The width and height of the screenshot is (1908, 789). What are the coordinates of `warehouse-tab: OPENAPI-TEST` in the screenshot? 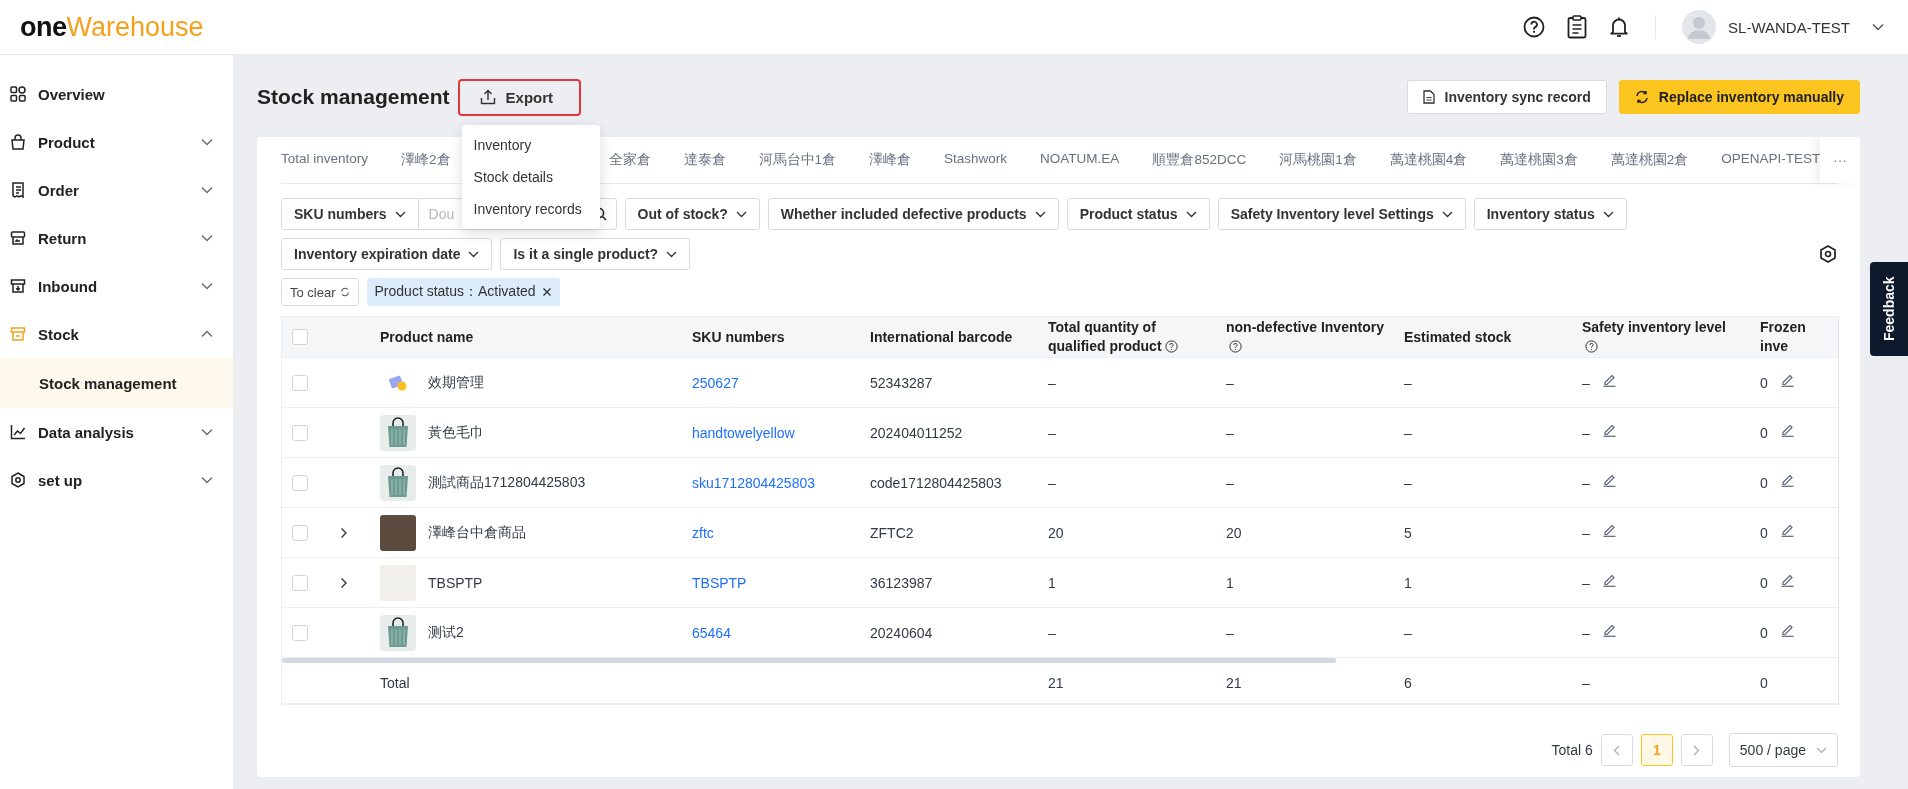 It's located at (1770, 160).